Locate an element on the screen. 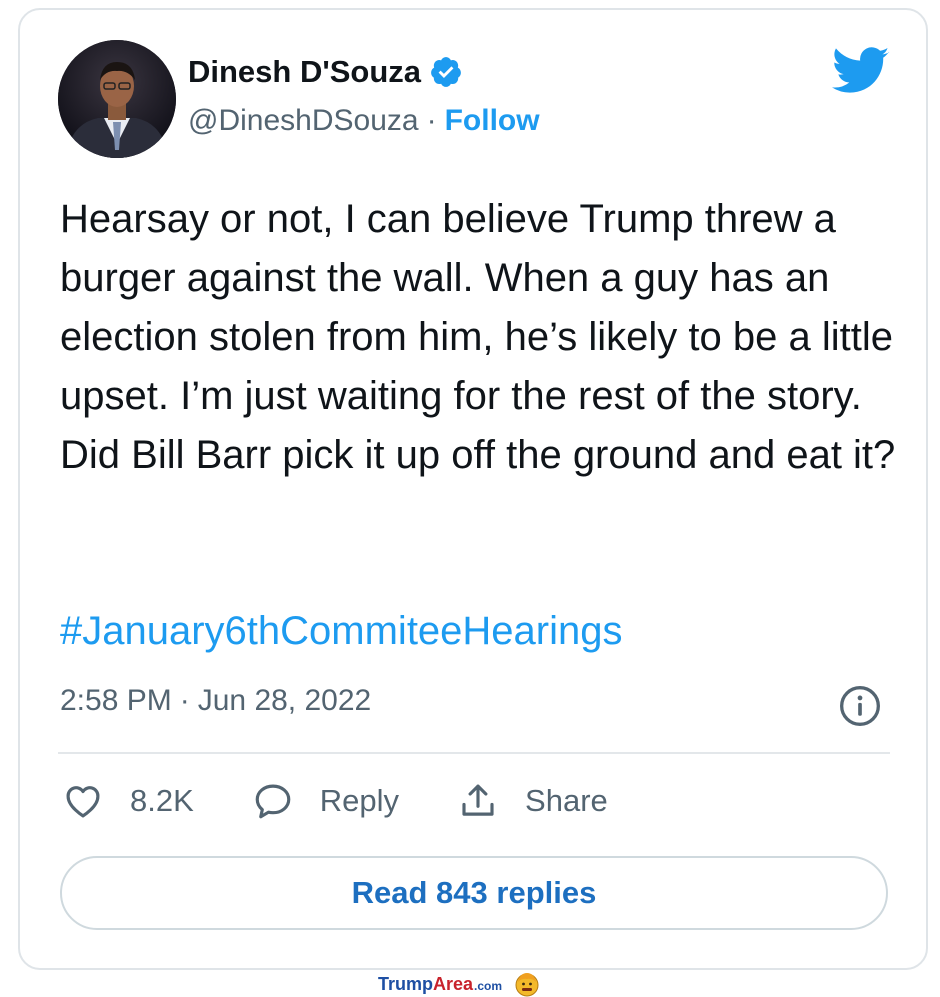 The image size is (940, 997). share-button: Share is located at coordinates (532, 801).